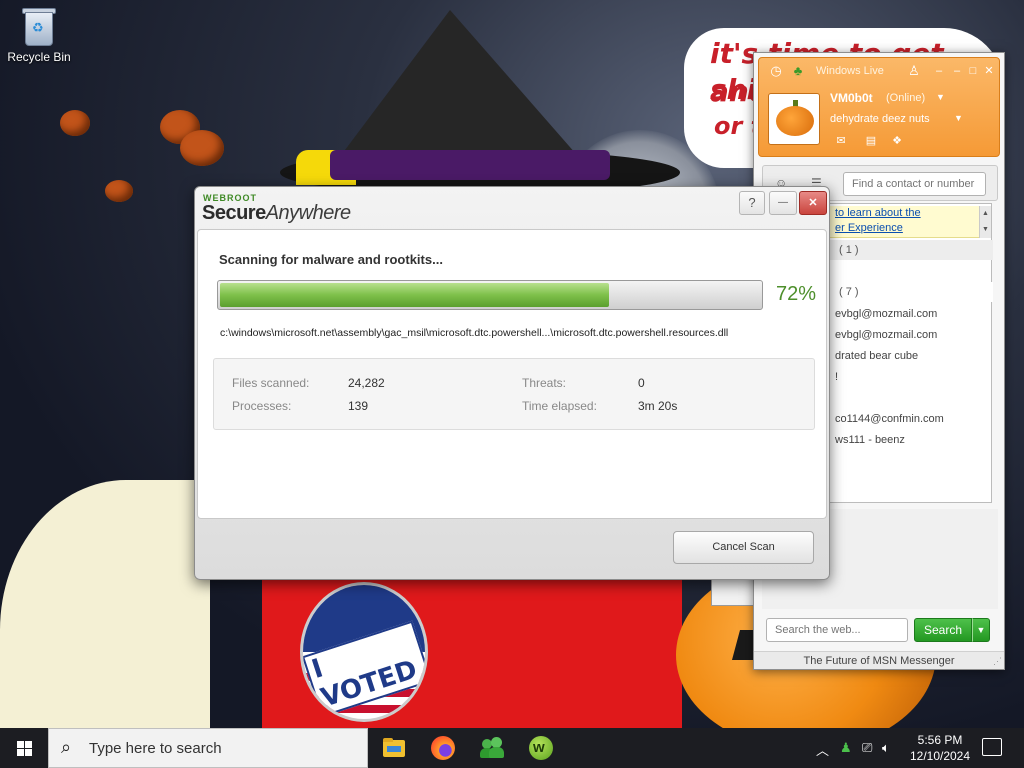  I want to click on options-button: –, so click(939, 71).